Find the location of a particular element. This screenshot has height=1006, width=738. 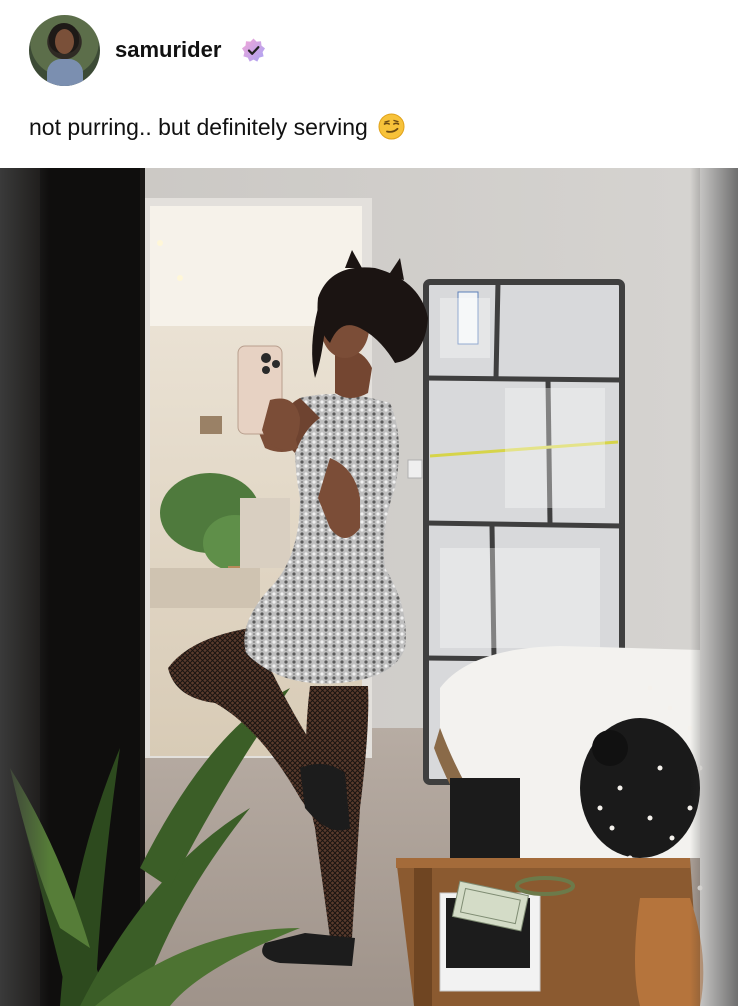

post-caption: not purring.. but definitely serving is located at coordinates (217, 127).